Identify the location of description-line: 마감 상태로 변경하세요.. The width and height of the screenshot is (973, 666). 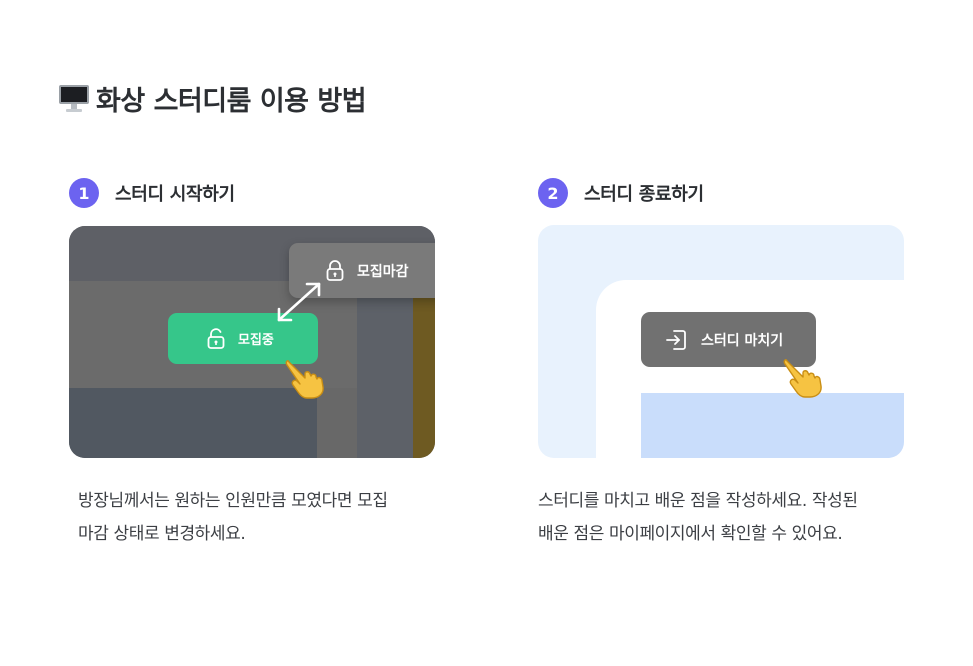
(162, 534).